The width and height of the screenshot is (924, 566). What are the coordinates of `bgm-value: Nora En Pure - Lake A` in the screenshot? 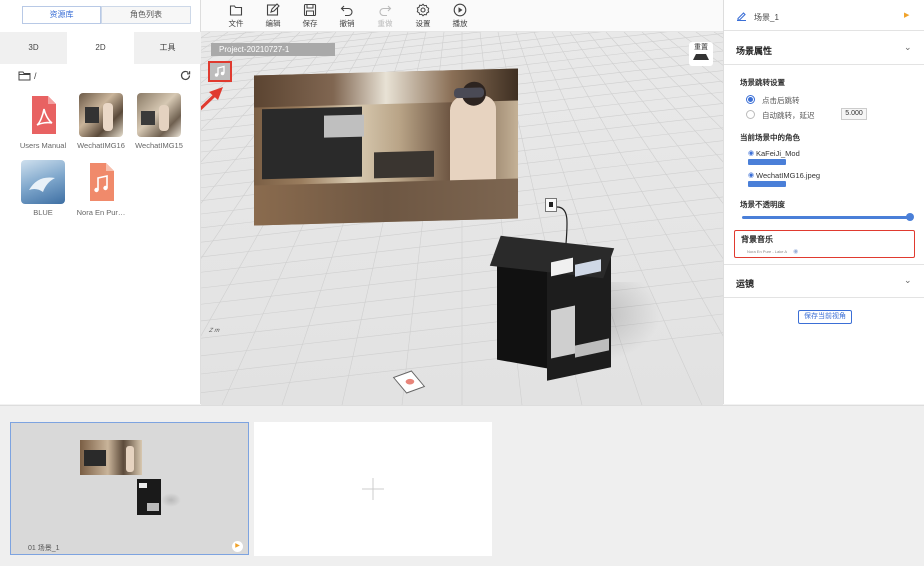 It's located at (767, 251).